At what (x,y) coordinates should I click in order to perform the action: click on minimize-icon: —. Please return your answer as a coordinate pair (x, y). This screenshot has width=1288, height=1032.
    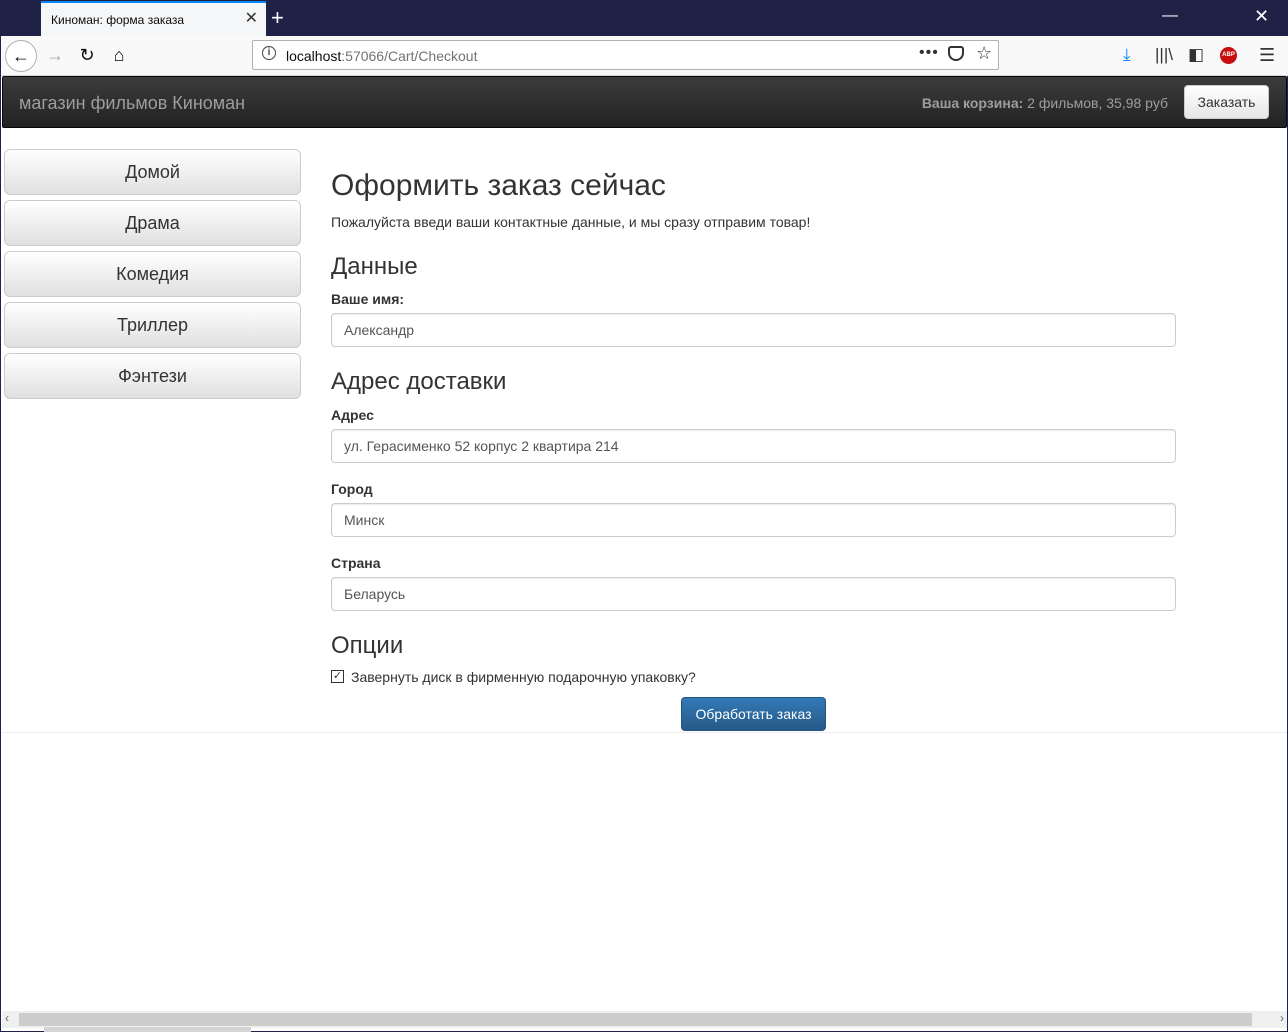
    Looking at the image, I should click on (1170, 16).